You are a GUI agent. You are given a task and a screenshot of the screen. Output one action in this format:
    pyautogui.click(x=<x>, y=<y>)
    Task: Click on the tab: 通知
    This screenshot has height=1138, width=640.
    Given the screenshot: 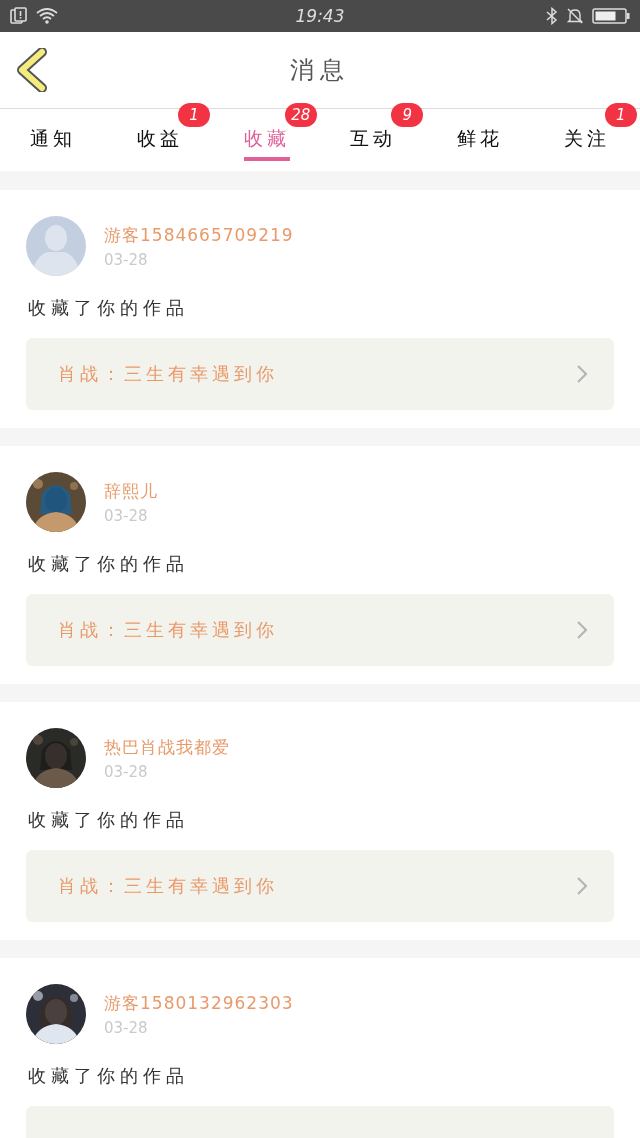 What is the action you would take?
    pyautogui.click(x=53, y=135)
    